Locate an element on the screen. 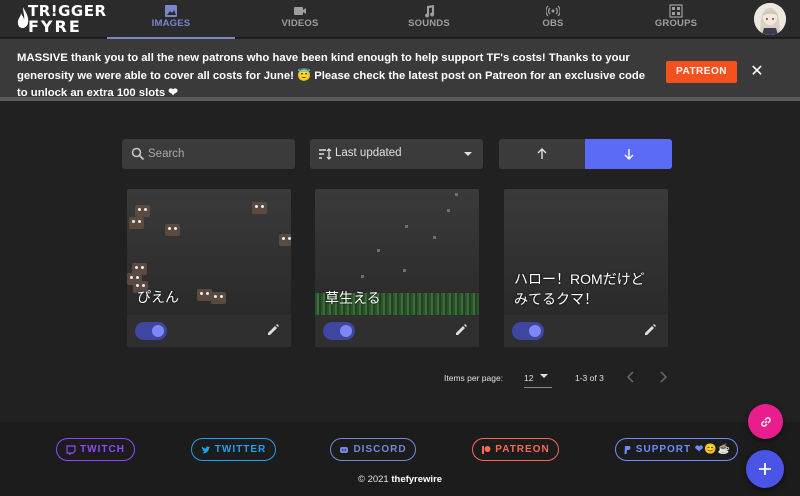 This screenshot has height=496, width=800. footer-twitch-link: TWITCH is located at coordinates (95, 449).